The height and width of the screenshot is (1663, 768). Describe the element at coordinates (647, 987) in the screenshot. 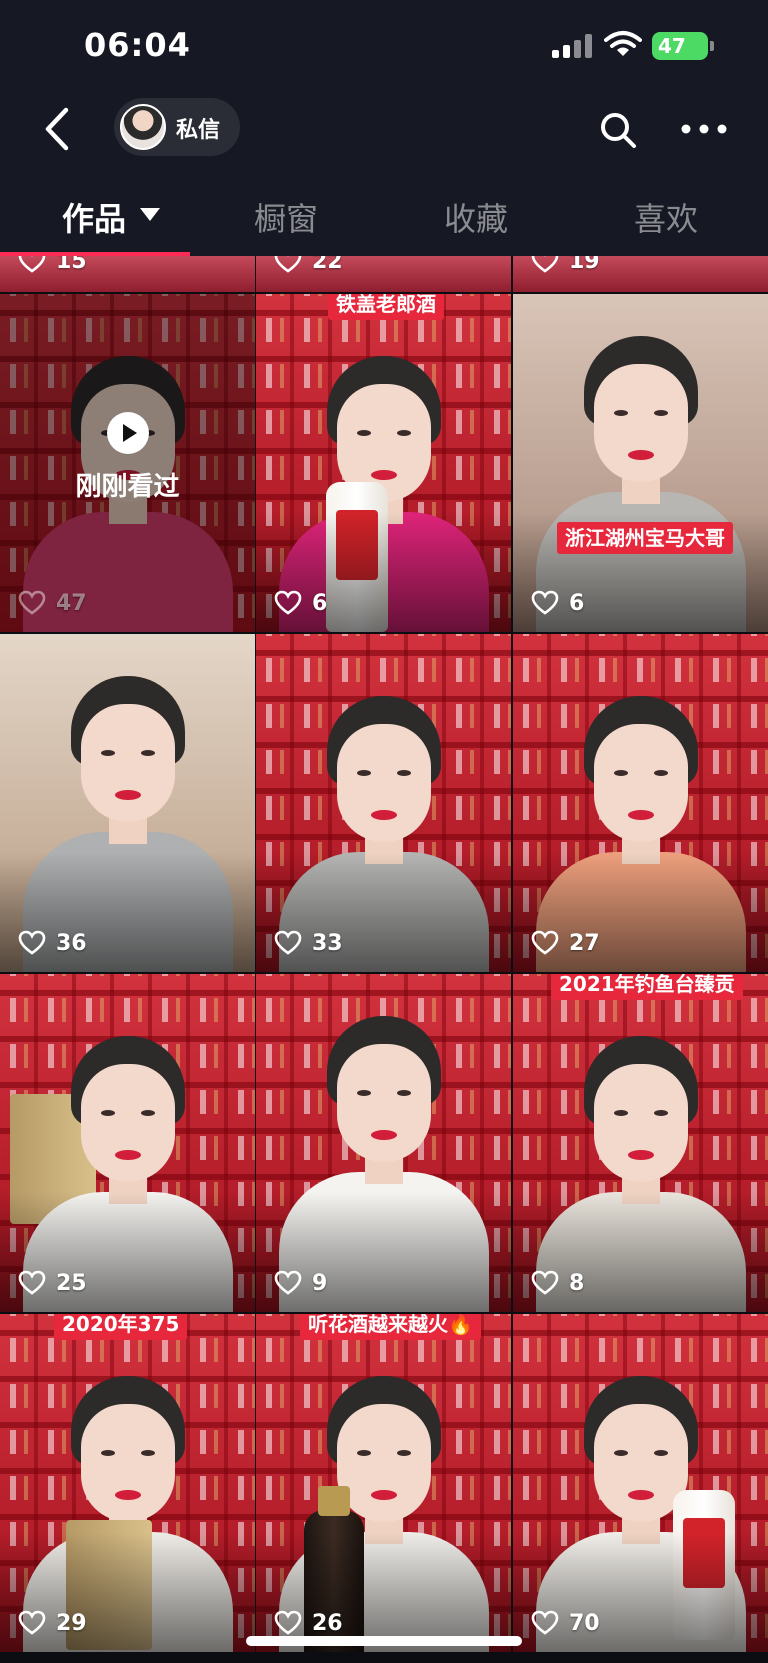

I see `video-caption: 2021年钓鱼台臻贡` at that location.